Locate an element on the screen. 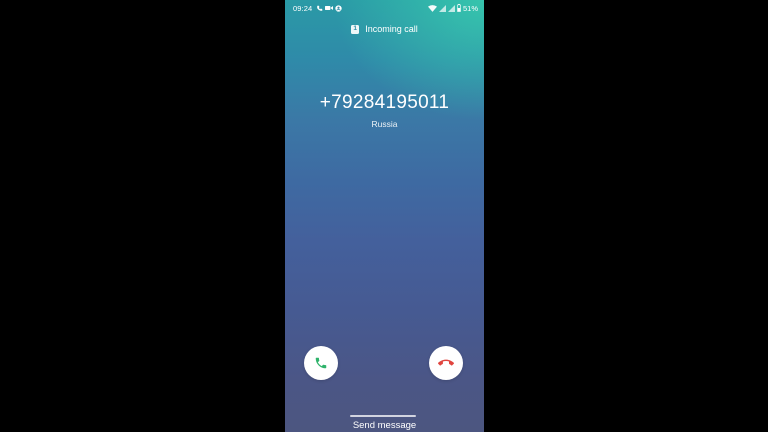 The width and height of the screenshot is (768, 432). video-icon is located at coordinates (329, 8).